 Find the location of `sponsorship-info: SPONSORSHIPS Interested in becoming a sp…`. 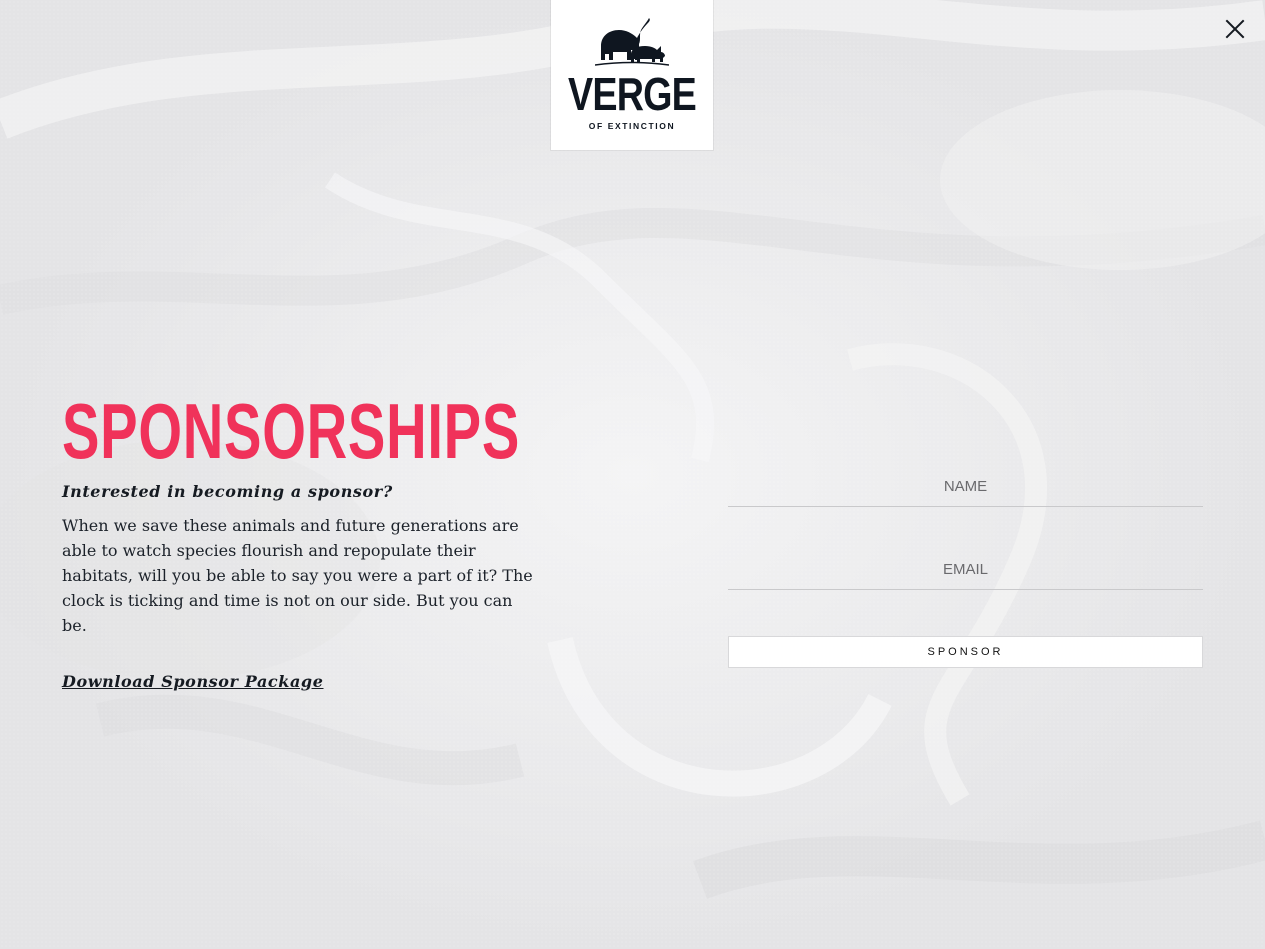

sponsorship-info: SPONSORSHIPS Interested in becoming a sp… is located at coordinates (307, 541).